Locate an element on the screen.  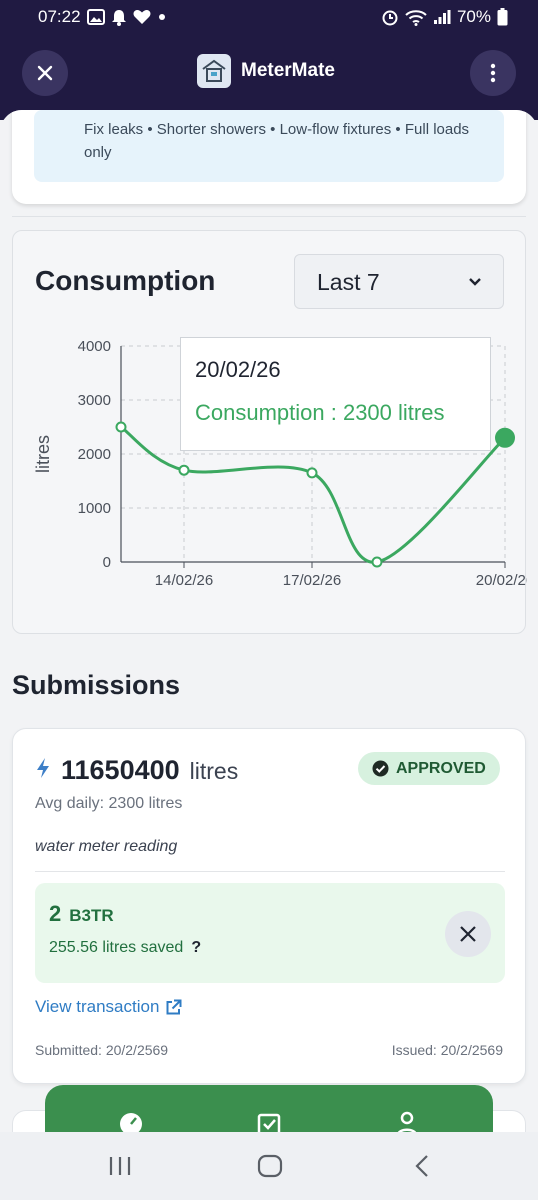
share-x-button is located at coordinates (468, 934).